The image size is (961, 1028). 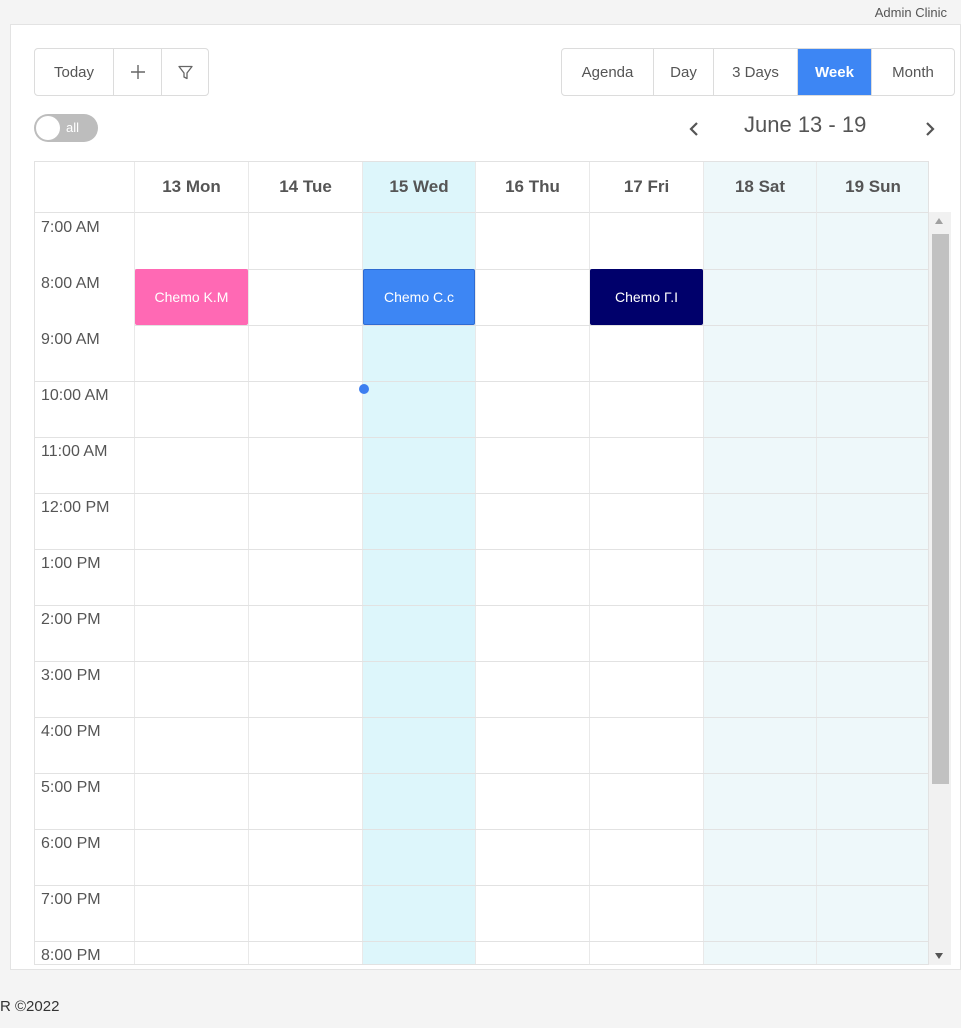 I want to click on time-label: 7:00 AM, so click(x=70, y=227).